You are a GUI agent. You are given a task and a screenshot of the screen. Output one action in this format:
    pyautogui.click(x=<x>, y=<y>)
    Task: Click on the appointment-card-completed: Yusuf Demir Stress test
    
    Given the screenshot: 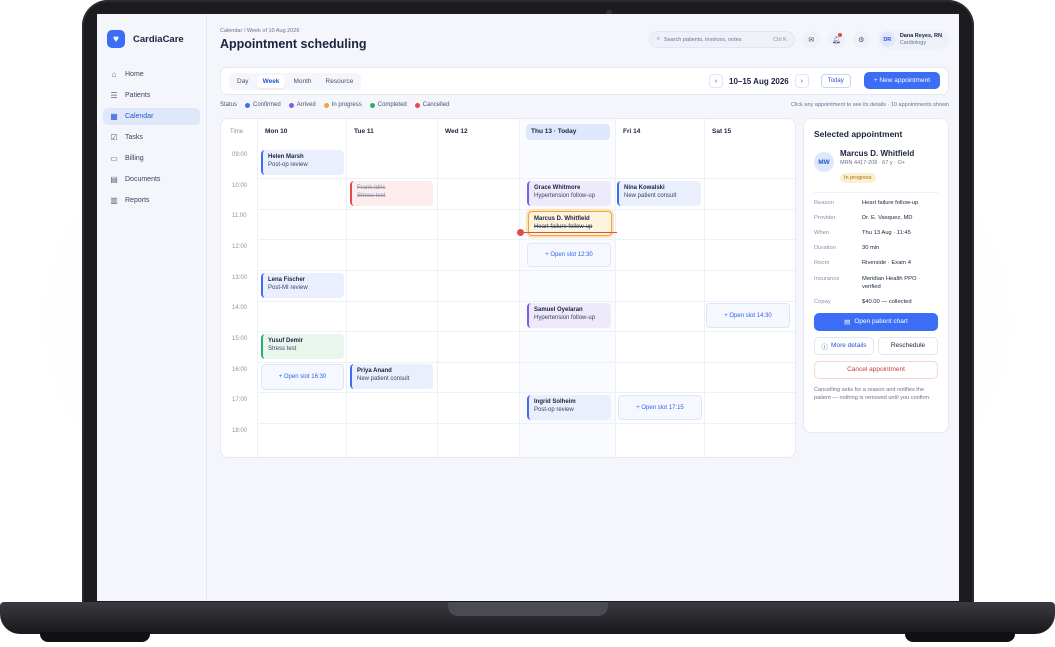 What is the action you would take?
    pyautogui.click(x=302, y=346)
    